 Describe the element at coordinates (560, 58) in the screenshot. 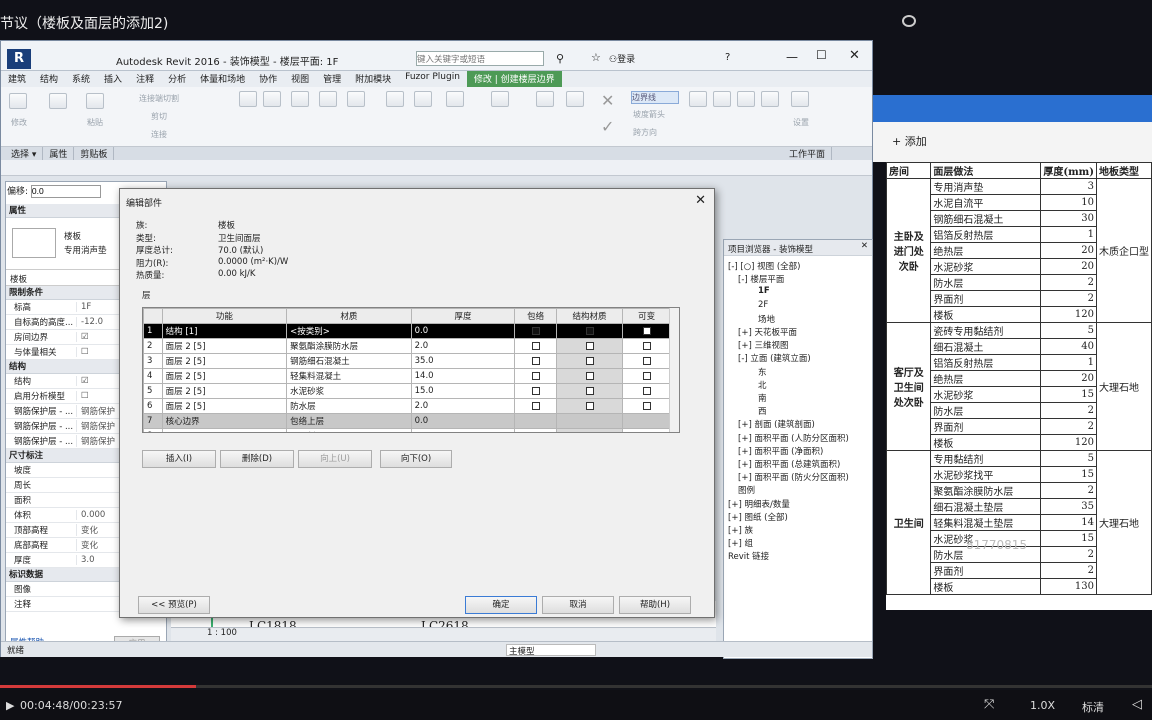

I see `binoculars-icon: ⚲` at that location.